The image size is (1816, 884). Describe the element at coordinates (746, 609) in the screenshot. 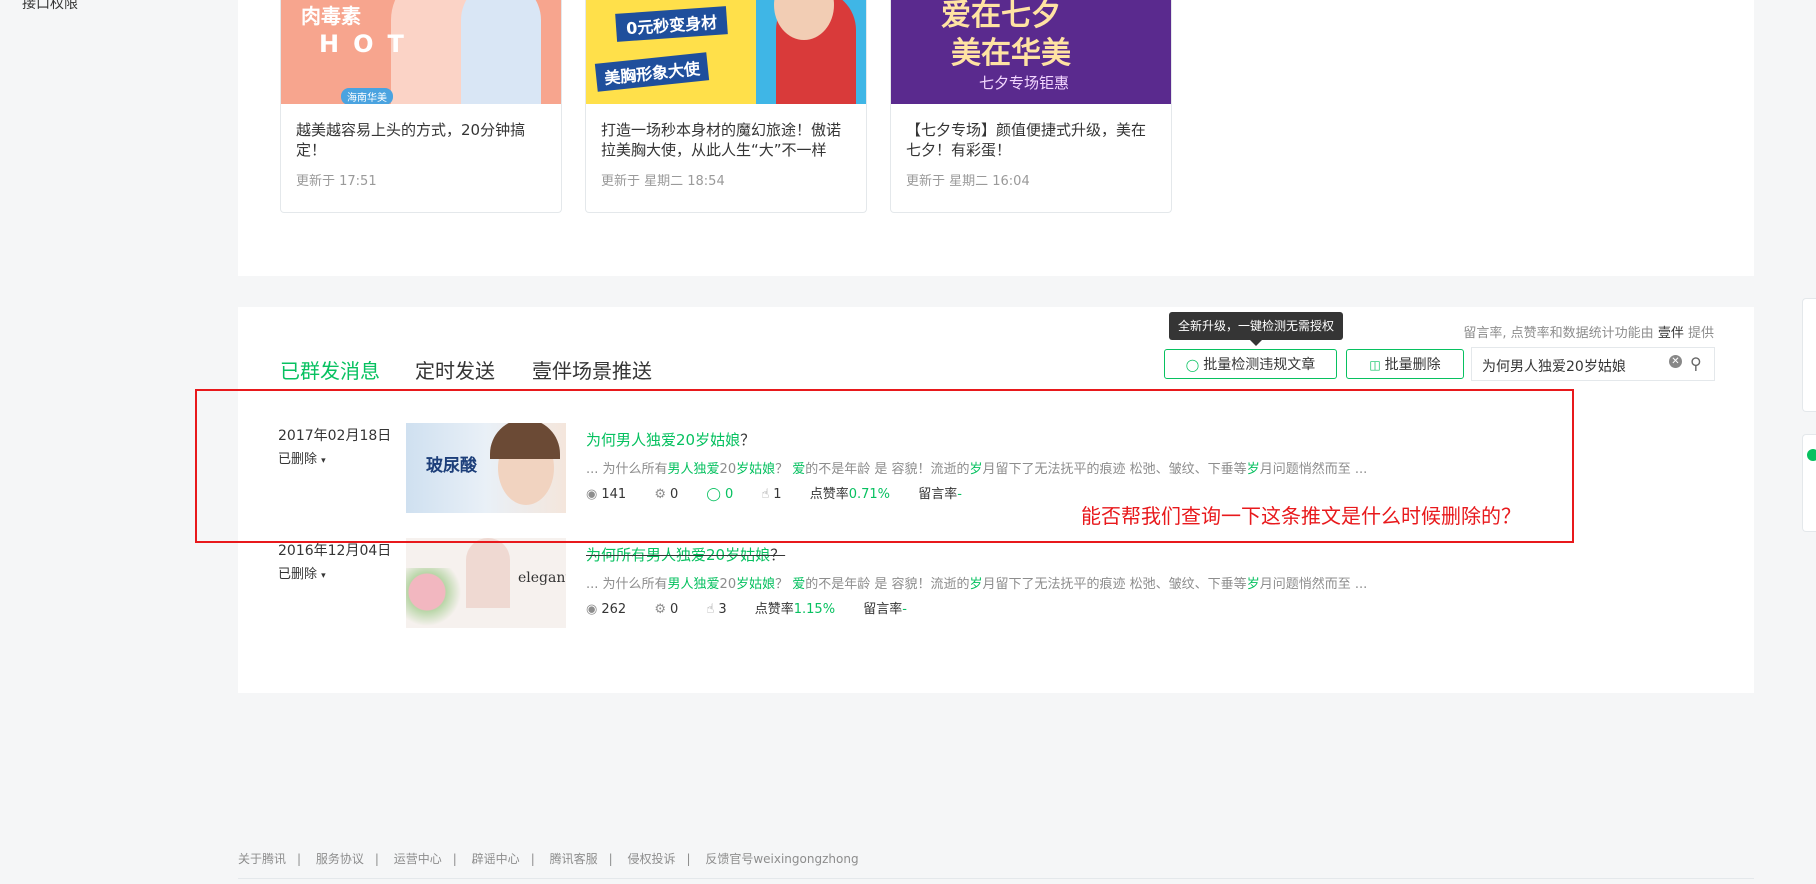

I see `message-stats: ◉ 262 ⚙ 0 ☝ 3 点赞率1.15% 留言率-` at that location.